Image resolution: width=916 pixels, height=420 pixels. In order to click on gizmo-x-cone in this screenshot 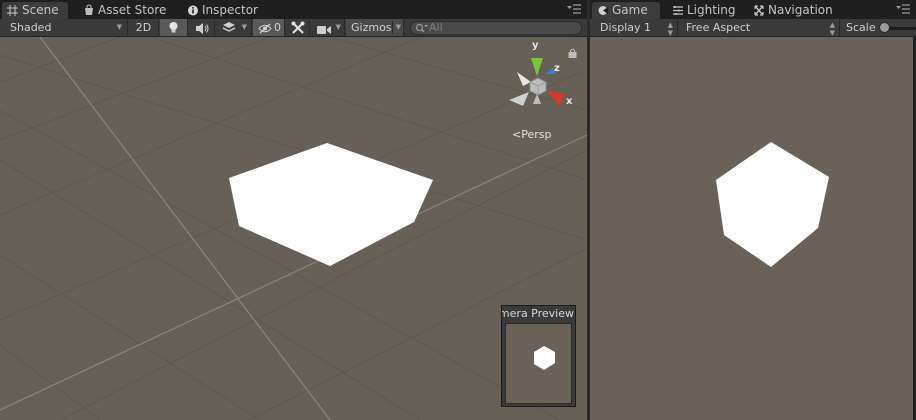, I will do `click(556, 98)`.